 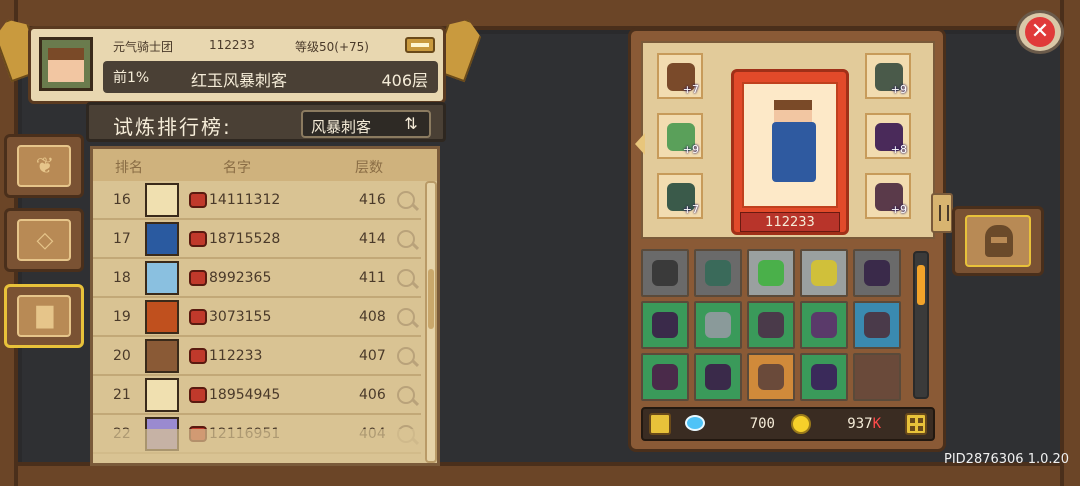 I want to click on row-name: 8992365, so click(x=240, y=278).